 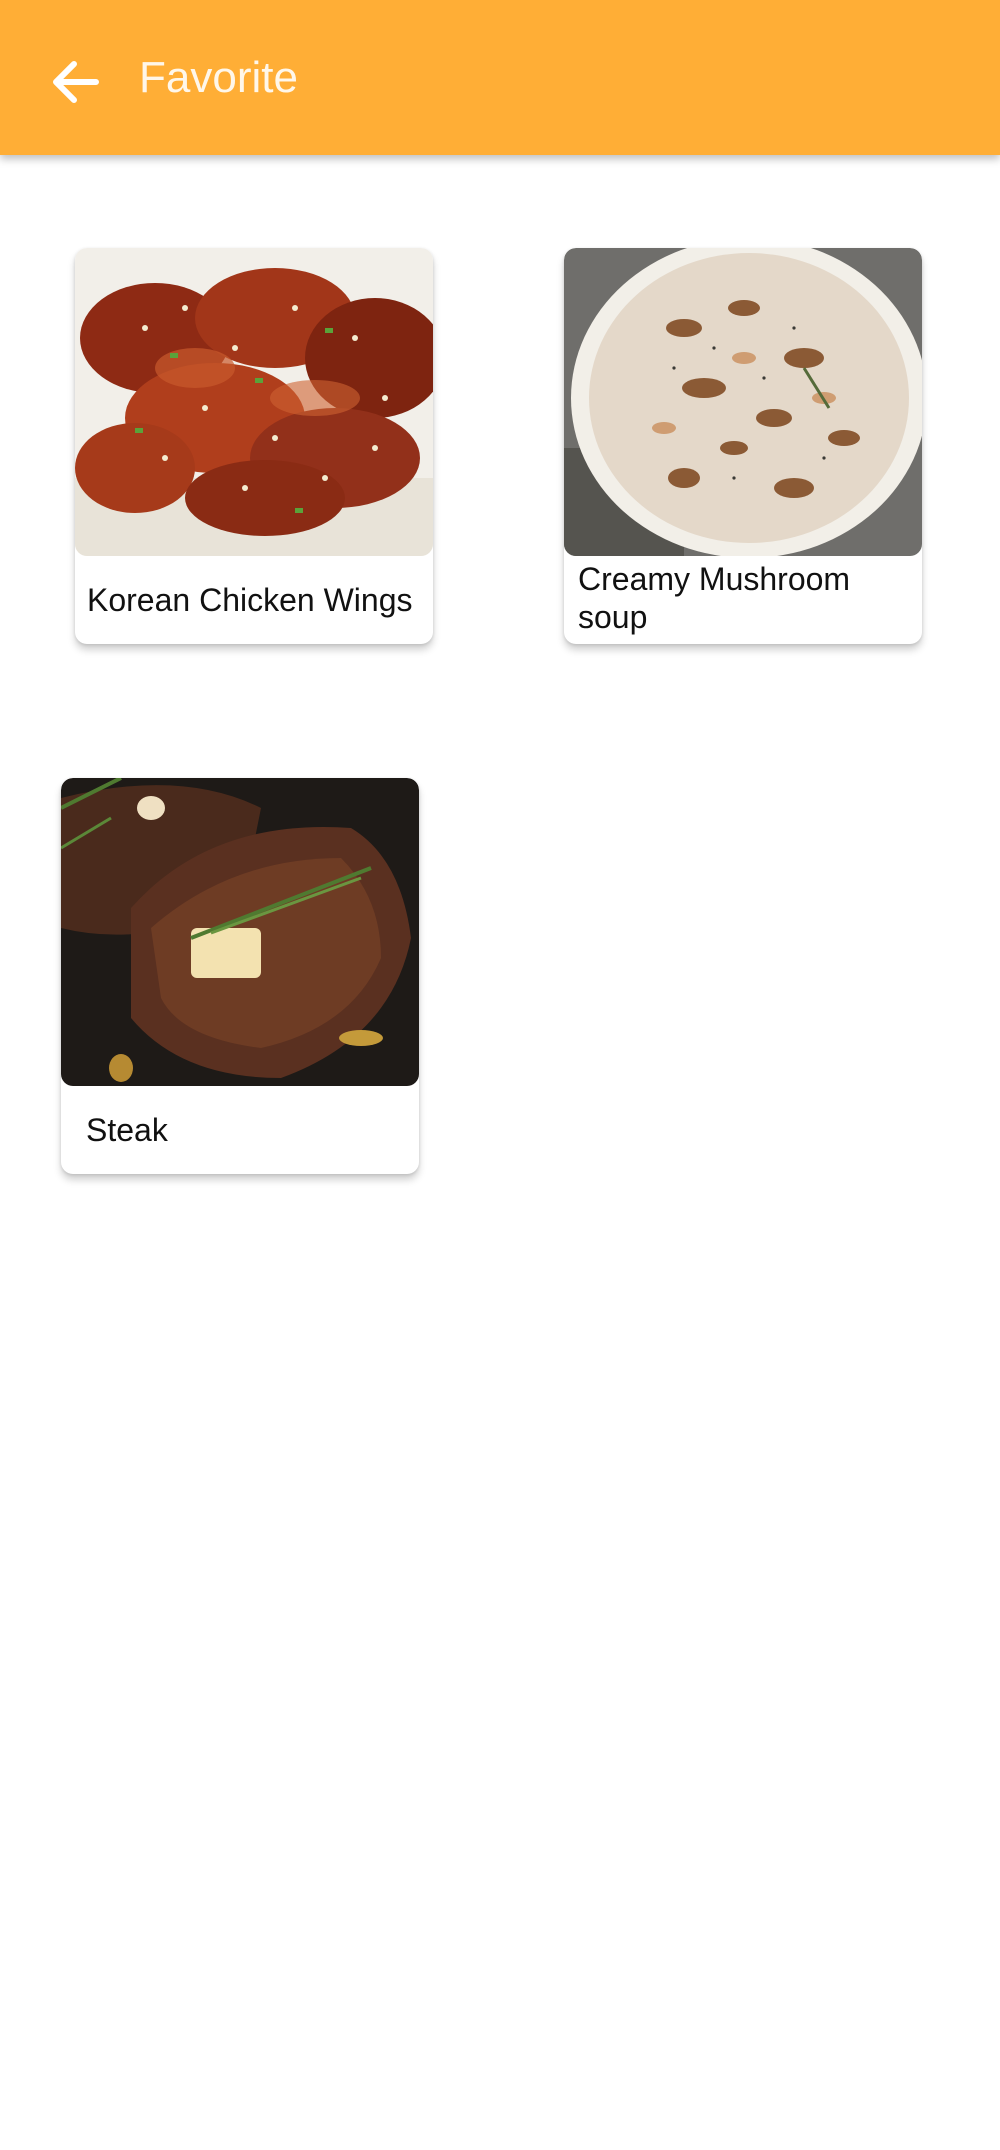 I want to click on chicken-wings-photo, so click(x=254, y=402).